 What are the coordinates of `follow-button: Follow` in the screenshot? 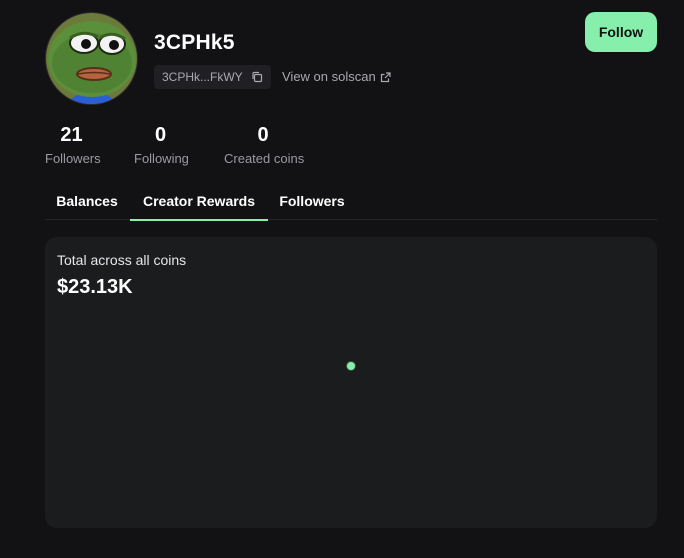 It's located at (621, 32).